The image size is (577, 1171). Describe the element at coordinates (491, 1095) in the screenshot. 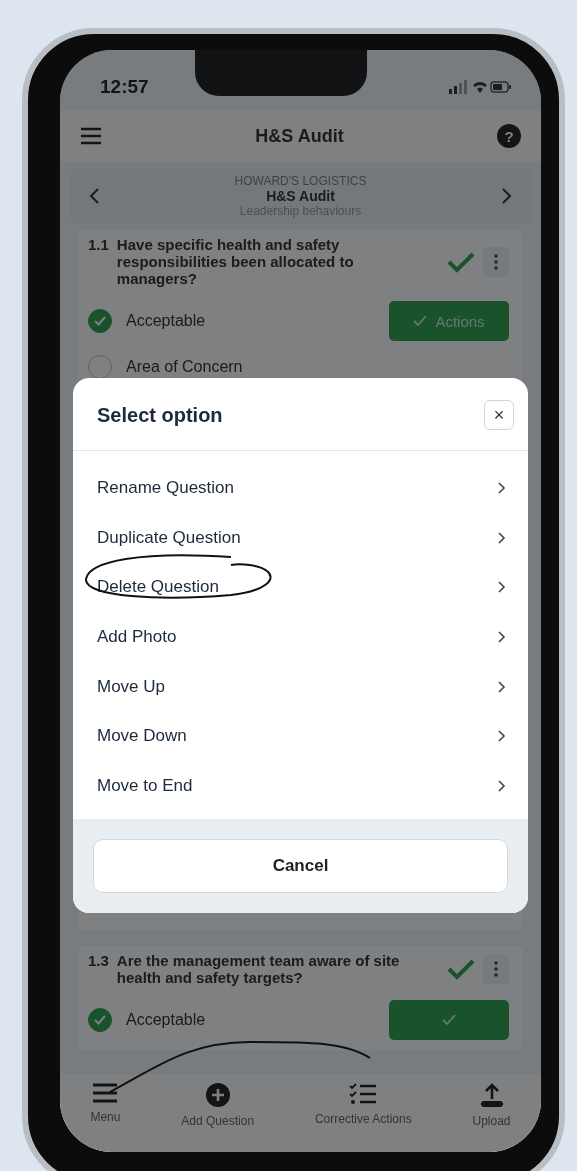

I see `upload-icon` at that location.